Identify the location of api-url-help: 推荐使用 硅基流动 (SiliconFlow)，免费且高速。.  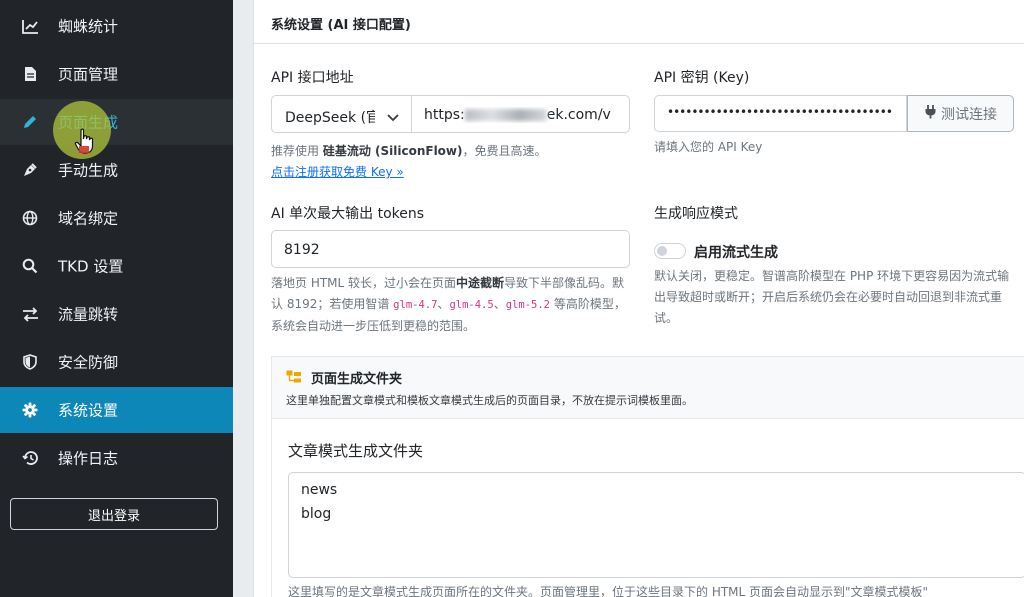
(409, 151).